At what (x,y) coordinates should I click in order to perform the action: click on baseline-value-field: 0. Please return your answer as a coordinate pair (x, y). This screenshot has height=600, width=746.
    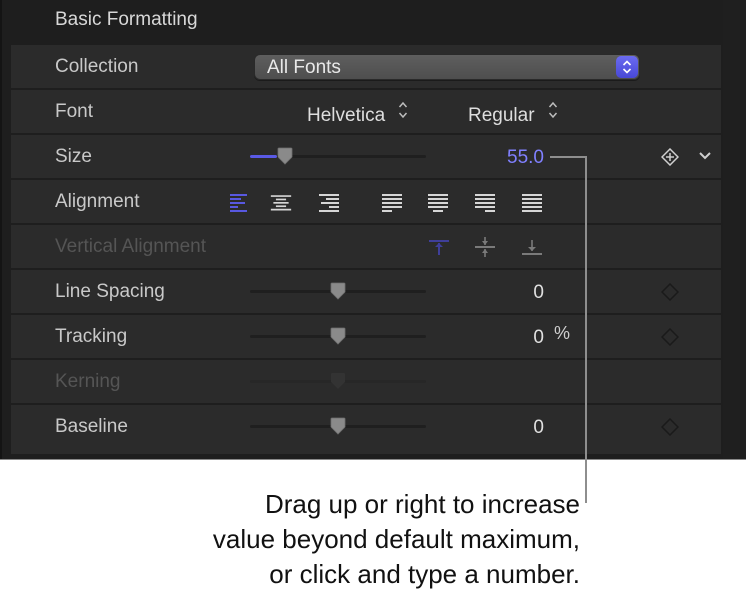
    Looking at the image, I should click on (514, 428).